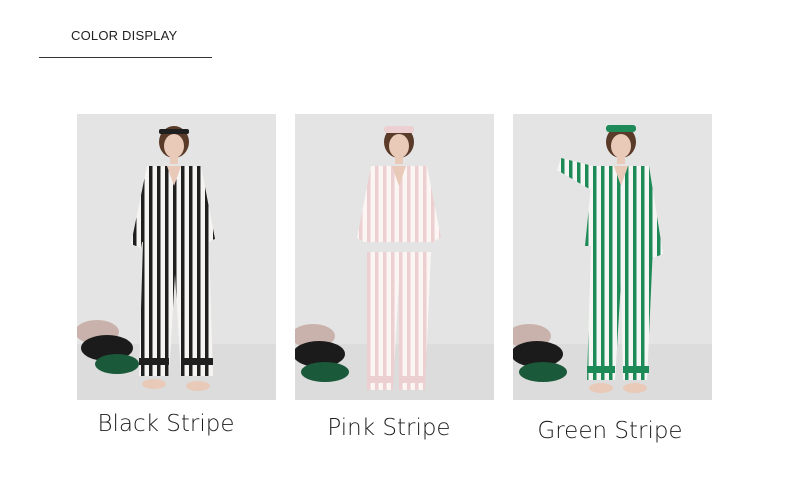 This screenshot has width=790, height=478. Describe the element at coordinates (166, 424) in the screenshot. I see `caption-black-stripe: Black Stripe` at that location.